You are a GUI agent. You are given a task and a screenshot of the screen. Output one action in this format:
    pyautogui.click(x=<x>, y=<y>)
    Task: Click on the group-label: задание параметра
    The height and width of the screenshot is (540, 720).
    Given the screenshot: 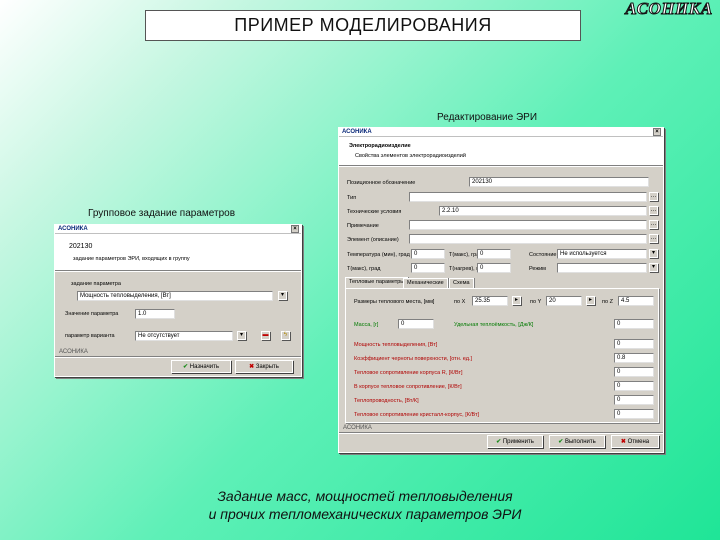 What is the action you would take?
    pyautogui.click(x=96, y=284)
    